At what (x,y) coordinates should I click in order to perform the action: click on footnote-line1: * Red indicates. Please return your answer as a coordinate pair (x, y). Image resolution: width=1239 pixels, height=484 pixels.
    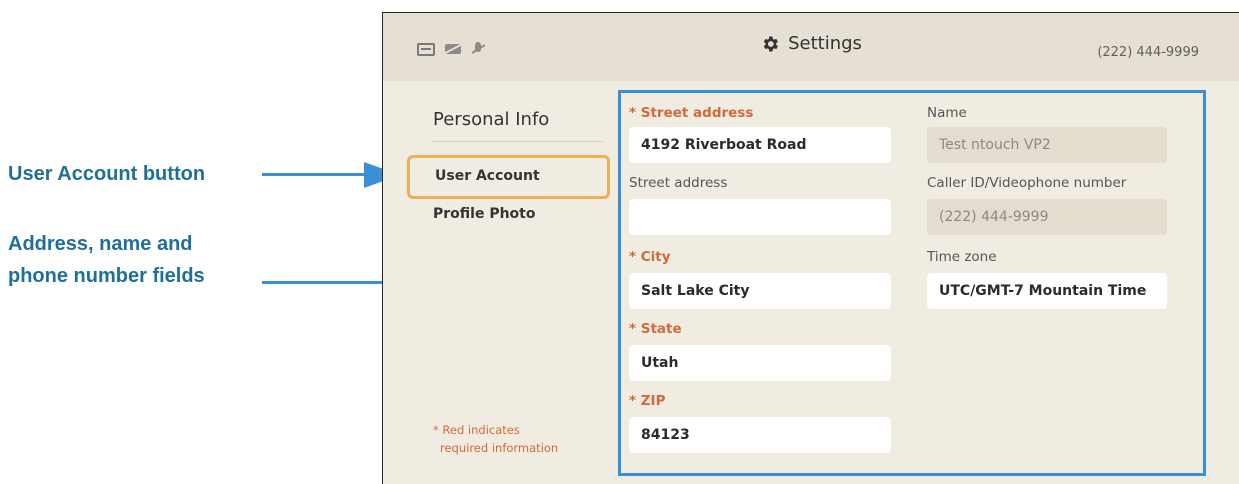
    Looking at the image, I should click on (476, 430).